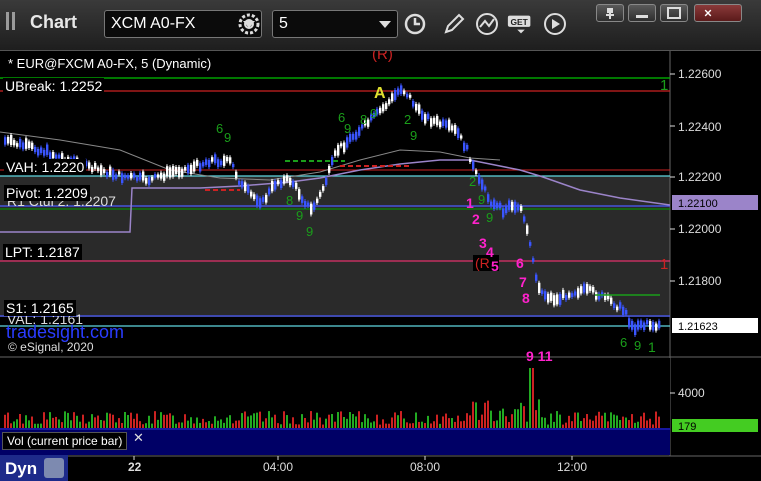 The width and height of the screenshot is (761, 481). What do you see at coordinates (664, 264) in the screenshot?
I see `red-one-marker: 1` at bounding box center [664, 264].